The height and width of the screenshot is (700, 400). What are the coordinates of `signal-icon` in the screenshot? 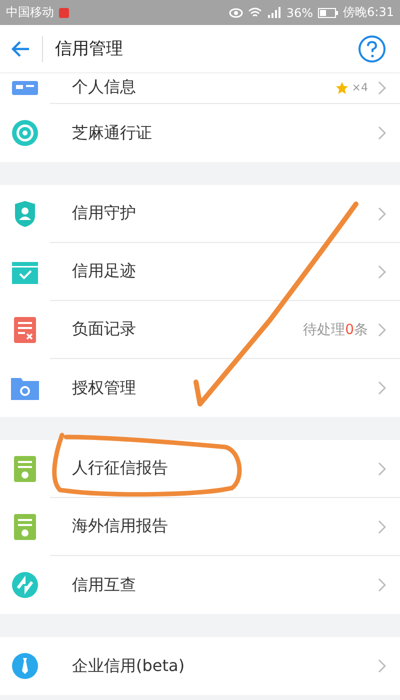 It's located at (274, 12).